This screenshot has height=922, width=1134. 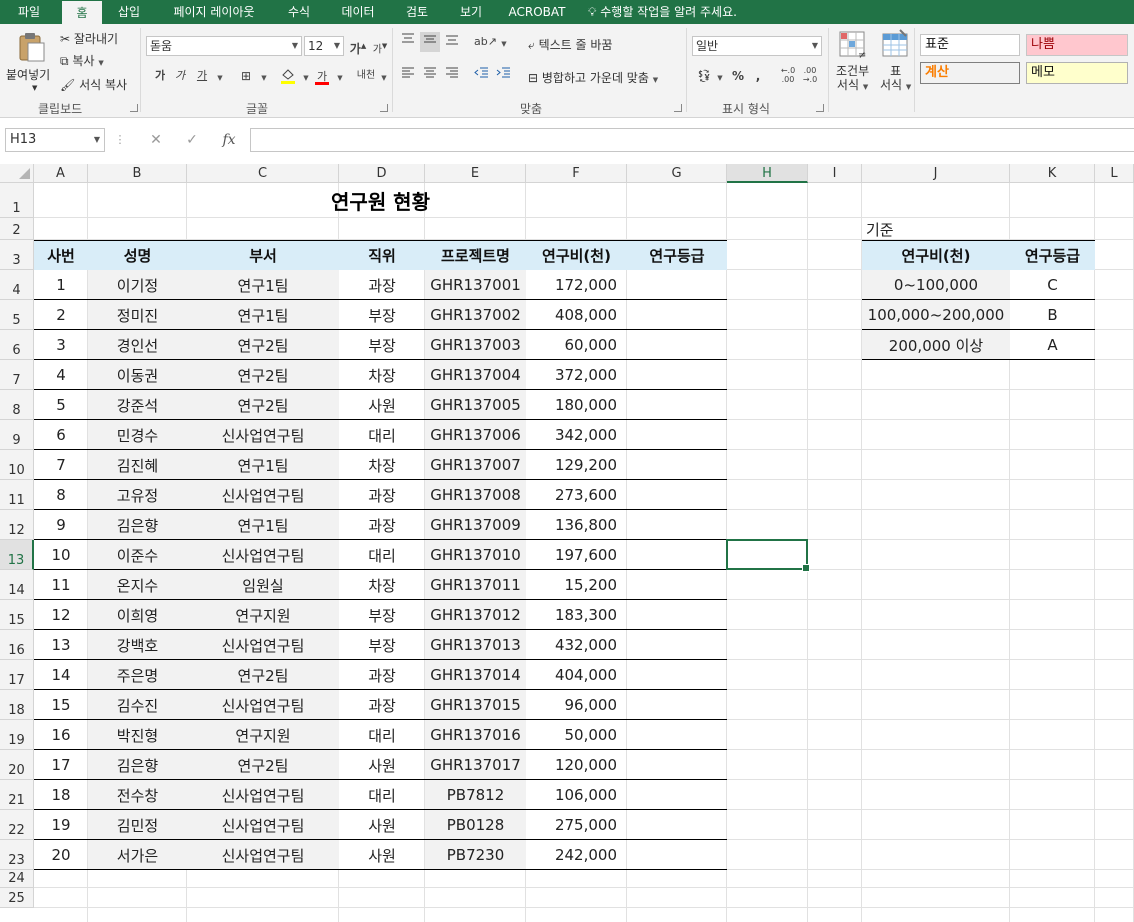 What do you see at coordinates (61, 555) in the screenshot?
I see `table-cell: 10` at bounding box center [61, 555].